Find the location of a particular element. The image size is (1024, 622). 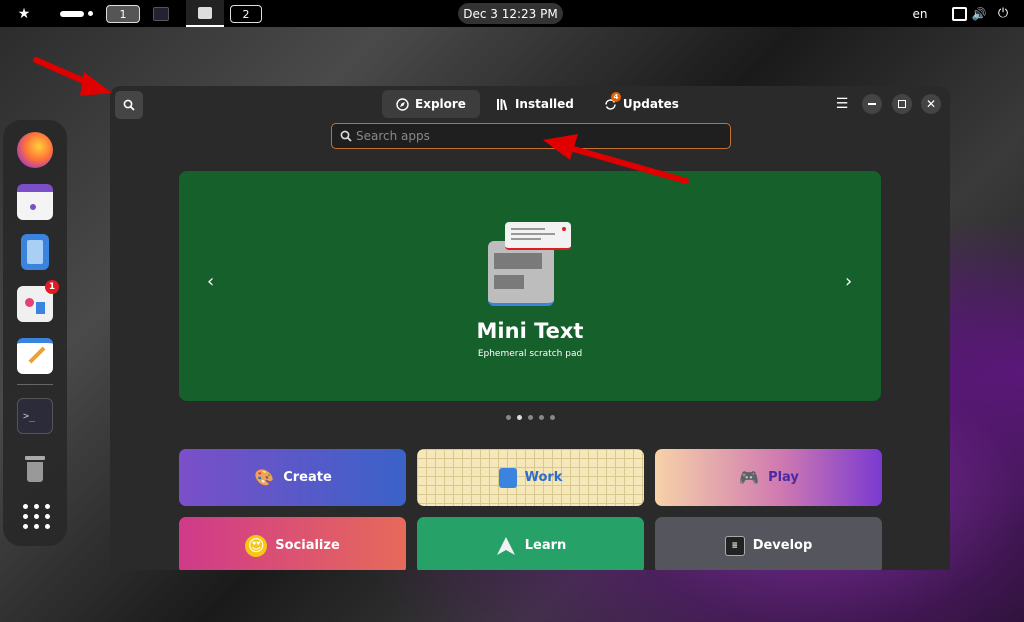

work-icon is located at coordinates (507, 477).